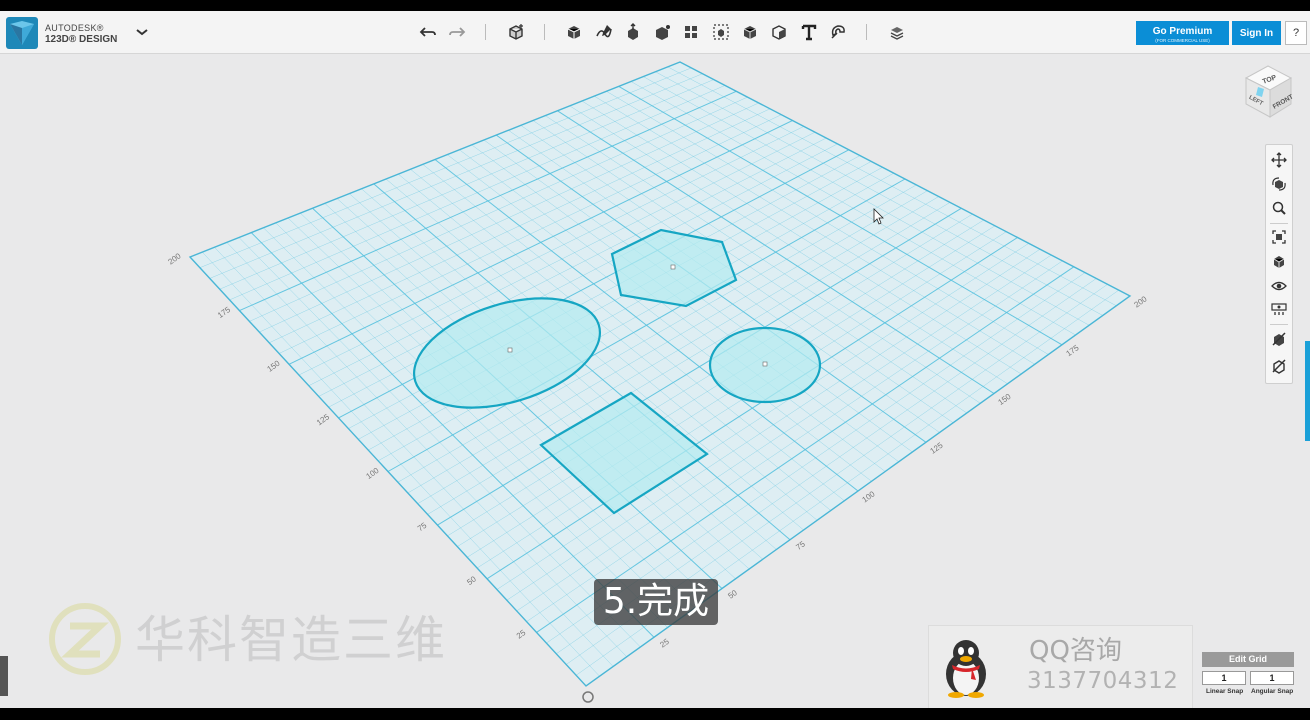 This screenshot has width=1310, height=720. I want to click on watermark-text: 华科智造三维, so click(291, 640).